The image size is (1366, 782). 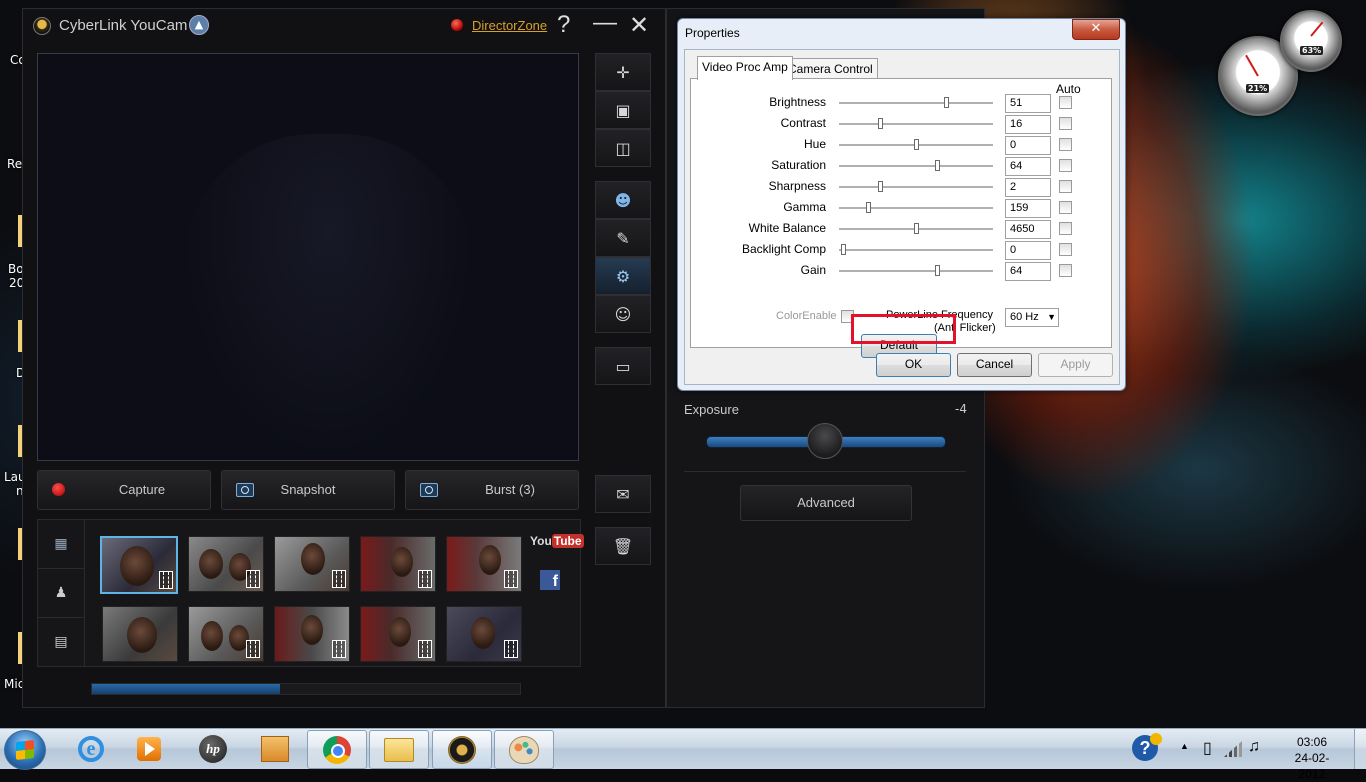 I want to click on taskbar-internet-explorer: e, so click(x=91, y=748).